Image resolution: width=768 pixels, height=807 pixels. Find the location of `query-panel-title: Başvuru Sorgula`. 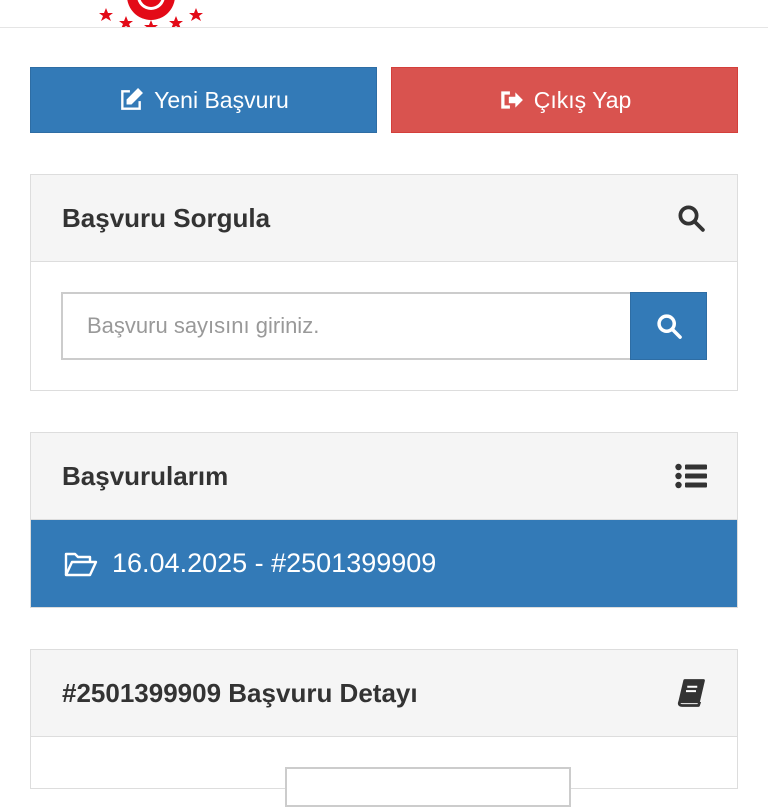

query-panel-title: Başvuru Sorgula is located at coordinates (166, 217).